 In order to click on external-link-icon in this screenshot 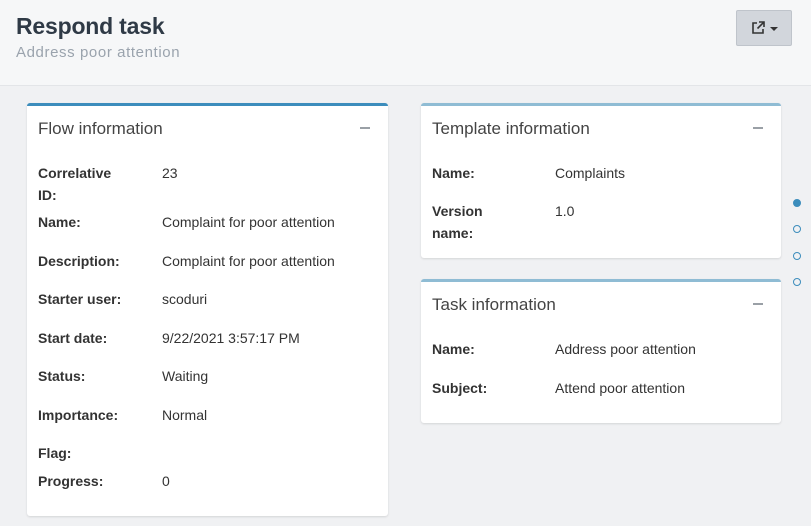, I will do `click(758, 28)`.